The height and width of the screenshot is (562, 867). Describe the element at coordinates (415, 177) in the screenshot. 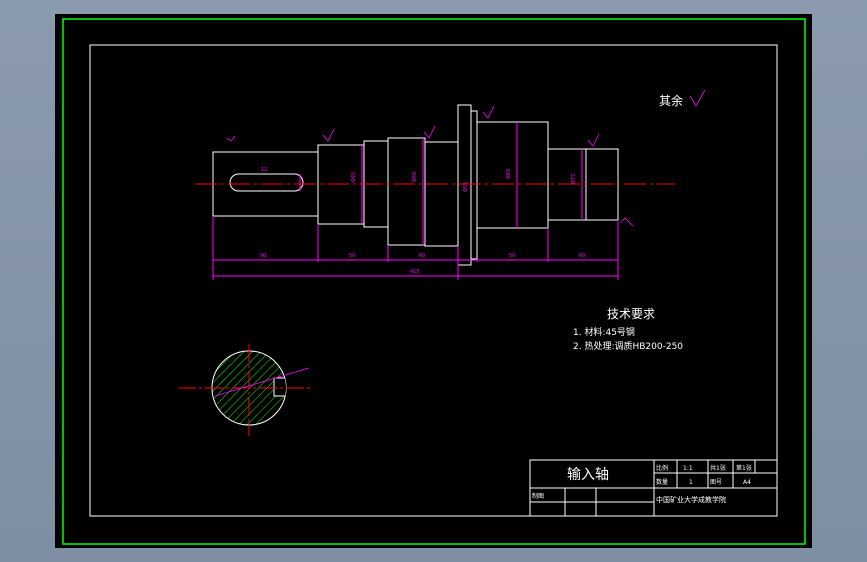

I see `dim-dia-2: Φ55` at that location.